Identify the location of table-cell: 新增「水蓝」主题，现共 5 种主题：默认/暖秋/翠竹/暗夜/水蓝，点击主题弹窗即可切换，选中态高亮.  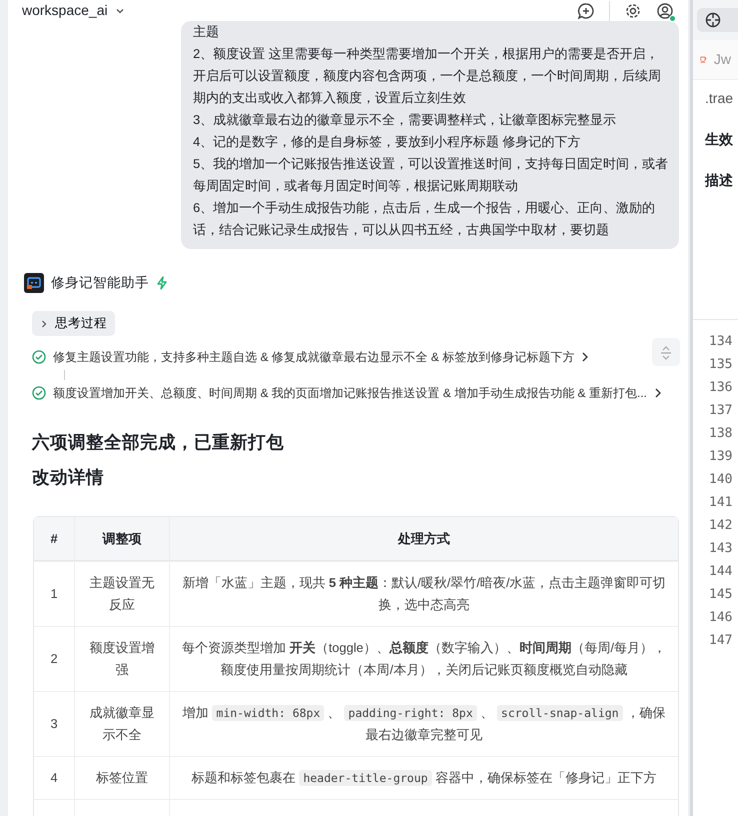
(423, 593).